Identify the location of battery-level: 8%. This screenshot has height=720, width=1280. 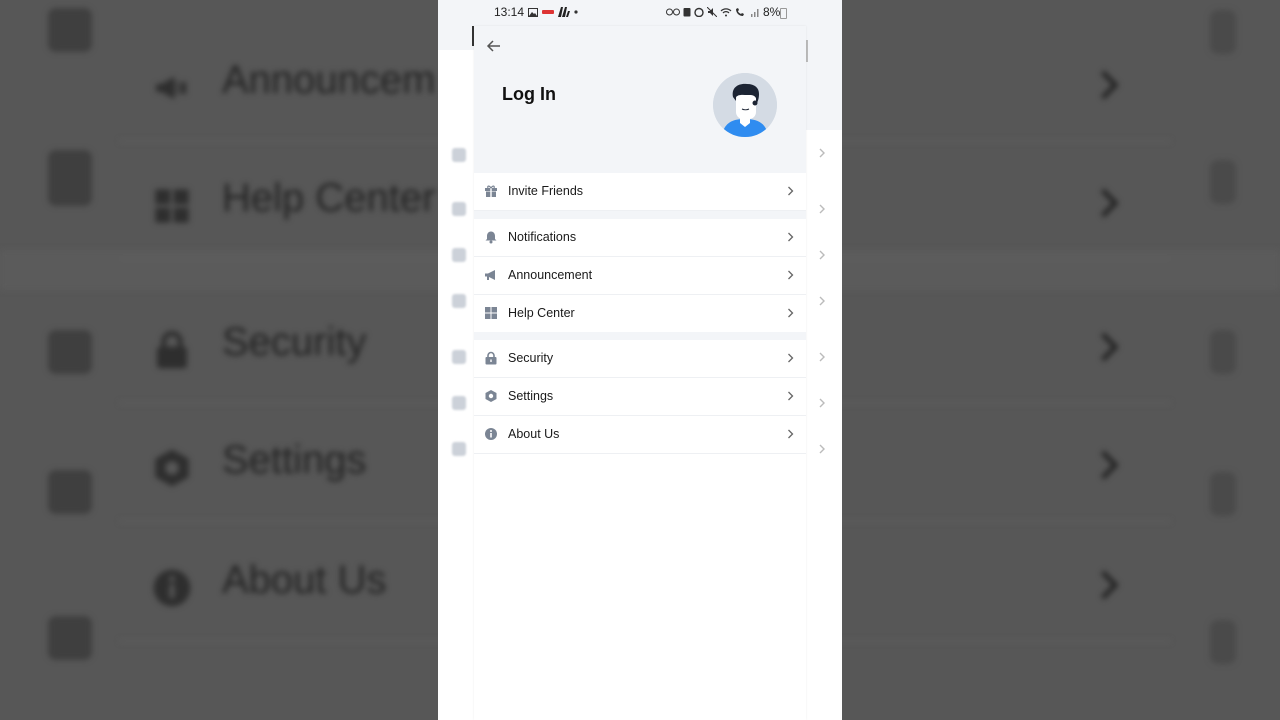
(772, 12).